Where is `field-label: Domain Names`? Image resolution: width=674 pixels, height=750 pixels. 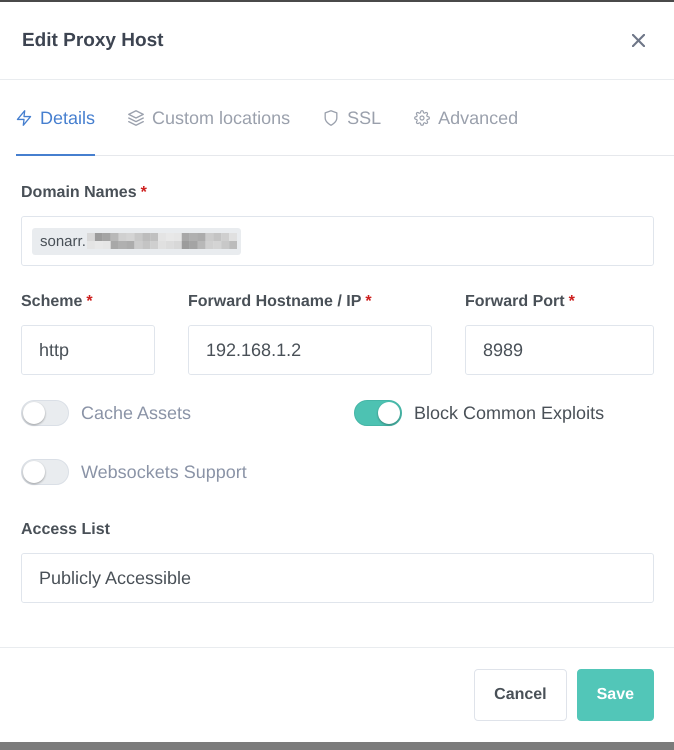 field-label: Domain Names is located at coordinates (79, 193).